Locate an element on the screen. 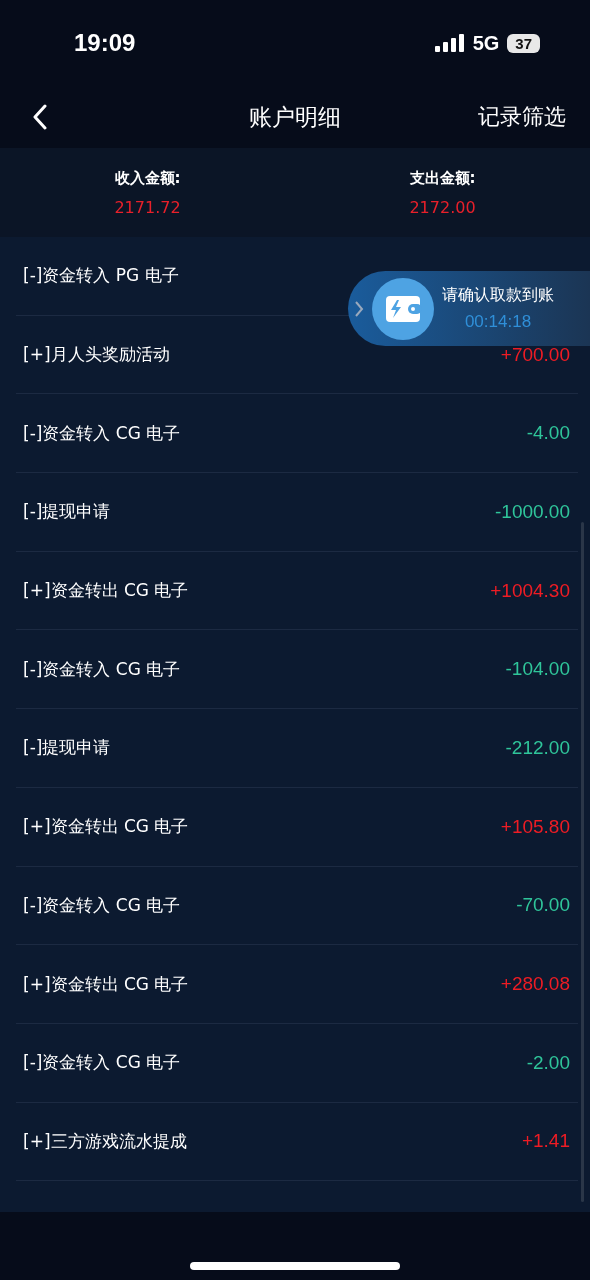 The image size is (590, 1280). record-label: [+]月人头奖励活动 is located at coordinates (96, 355).